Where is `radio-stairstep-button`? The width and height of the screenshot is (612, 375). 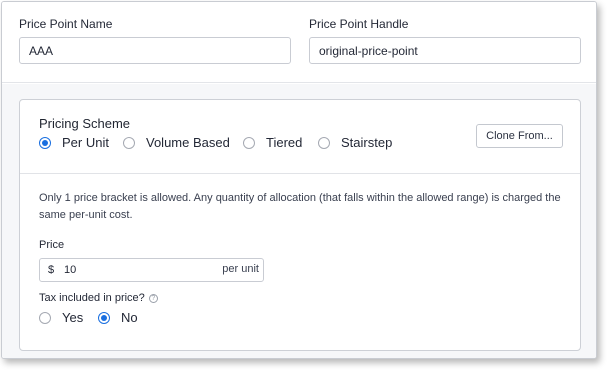 radio-stairstep-button is located at coordinates (324, 142).